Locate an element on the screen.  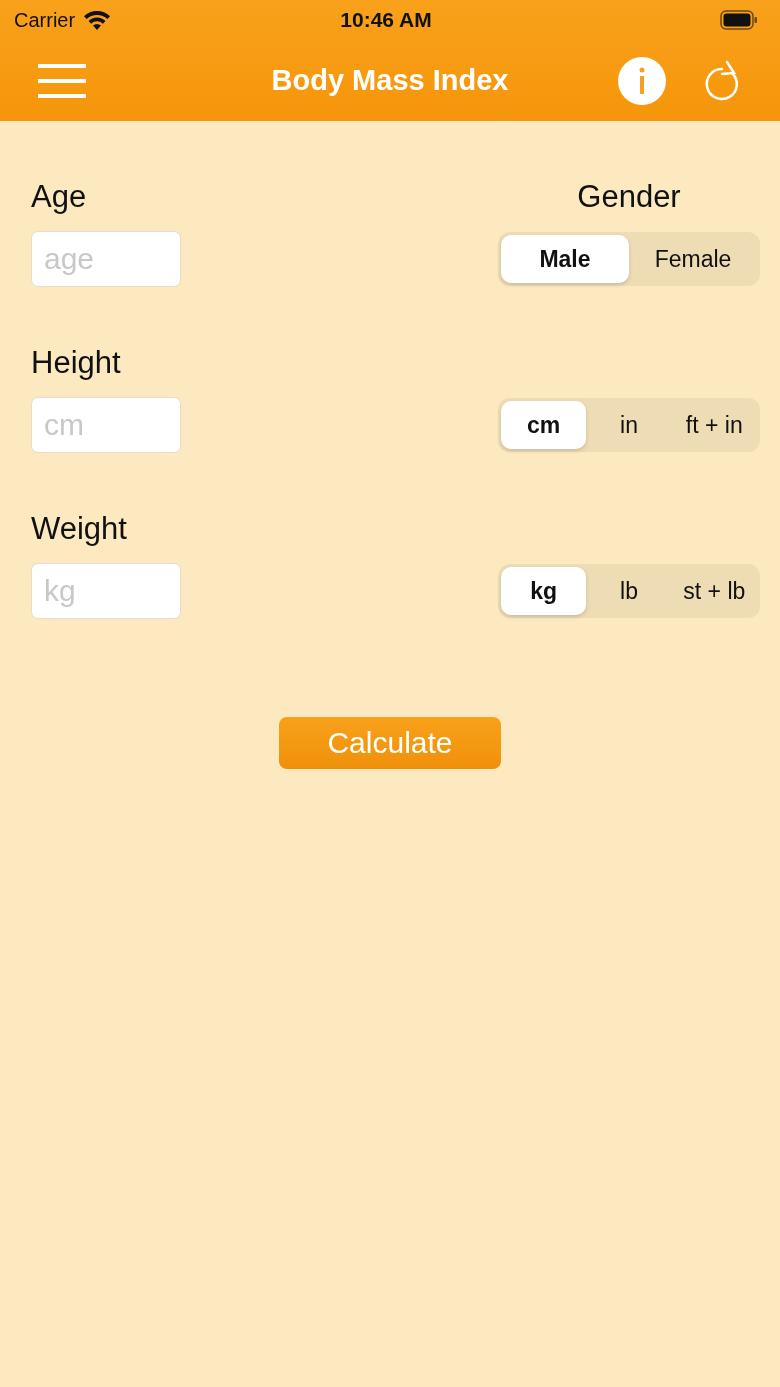
menu-icon is located at coordinates (62, 80).